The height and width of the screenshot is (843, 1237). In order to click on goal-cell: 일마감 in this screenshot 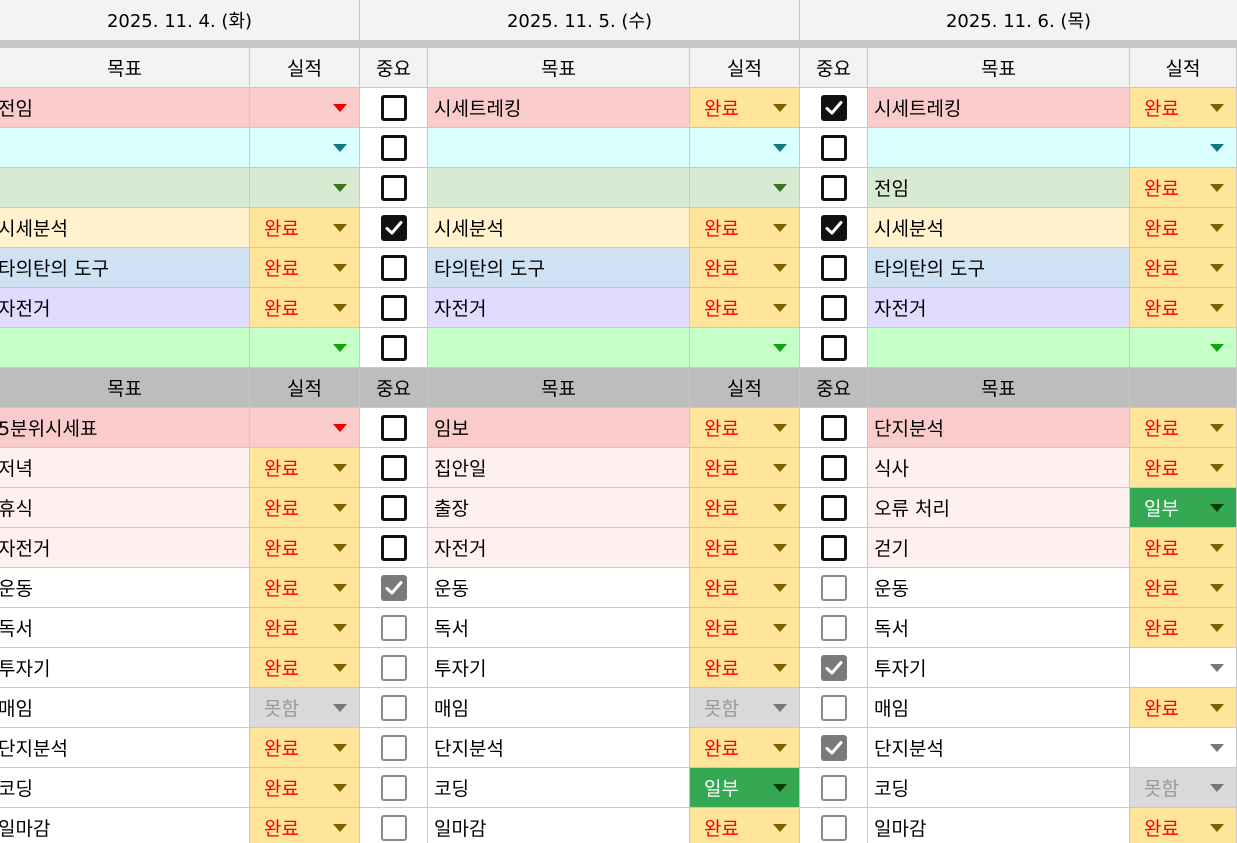, I will do `click(559, 825)`.